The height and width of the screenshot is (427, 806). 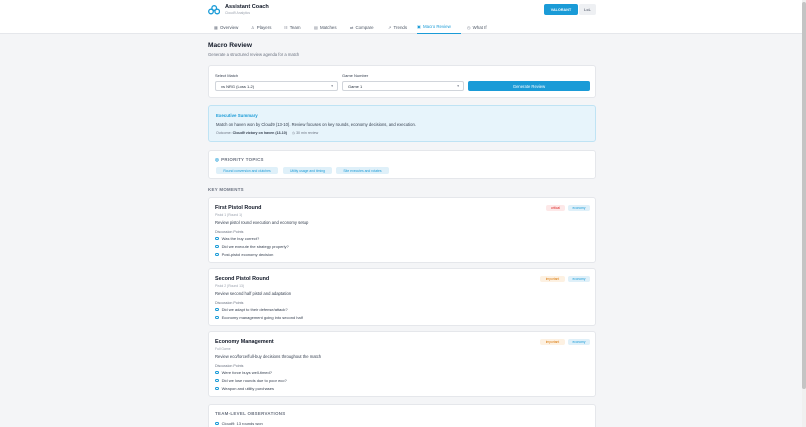 What do you see at coordinates (237, 115) in the screenshot?
I see `summary-title: Executive Summary` at bounding box center [237, 115].